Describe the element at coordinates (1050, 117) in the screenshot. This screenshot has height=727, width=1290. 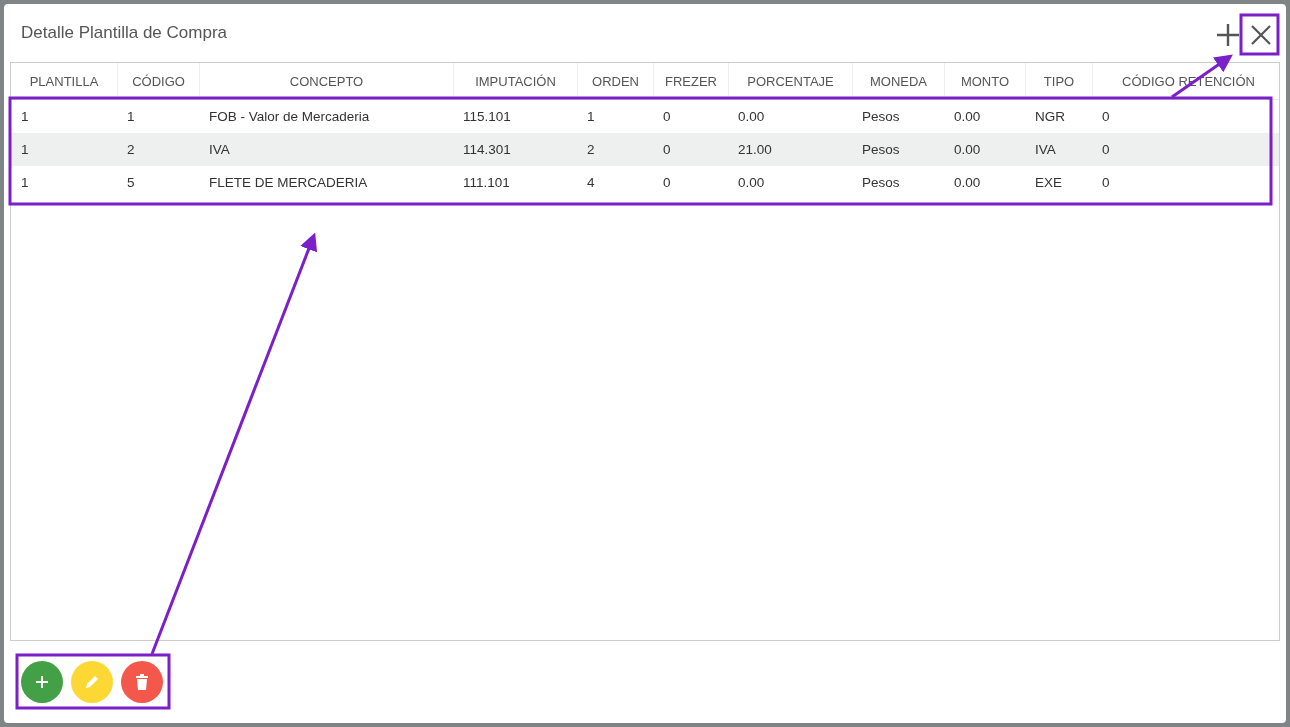
I see `table-cell-text: NGR` at that location.